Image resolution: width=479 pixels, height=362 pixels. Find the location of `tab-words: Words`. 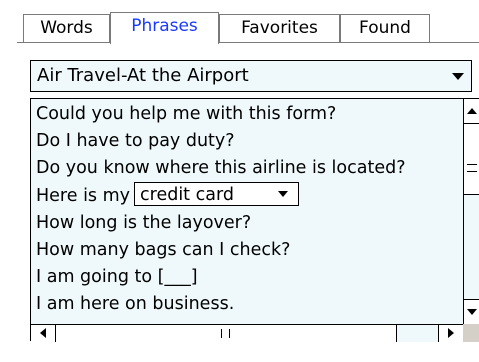

tab-words: Words is located at coordinates (66, 28).